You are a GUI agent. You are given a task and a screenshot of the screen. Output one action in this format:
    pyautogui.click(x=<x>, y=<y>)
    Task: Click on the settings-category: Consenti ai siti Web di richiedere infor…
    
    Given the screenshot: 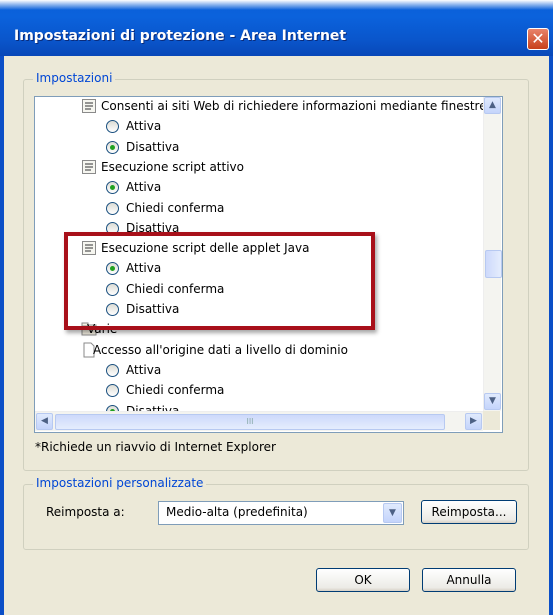 What is the action you would take?
    pyautogui.click(x=259, y=106)
    